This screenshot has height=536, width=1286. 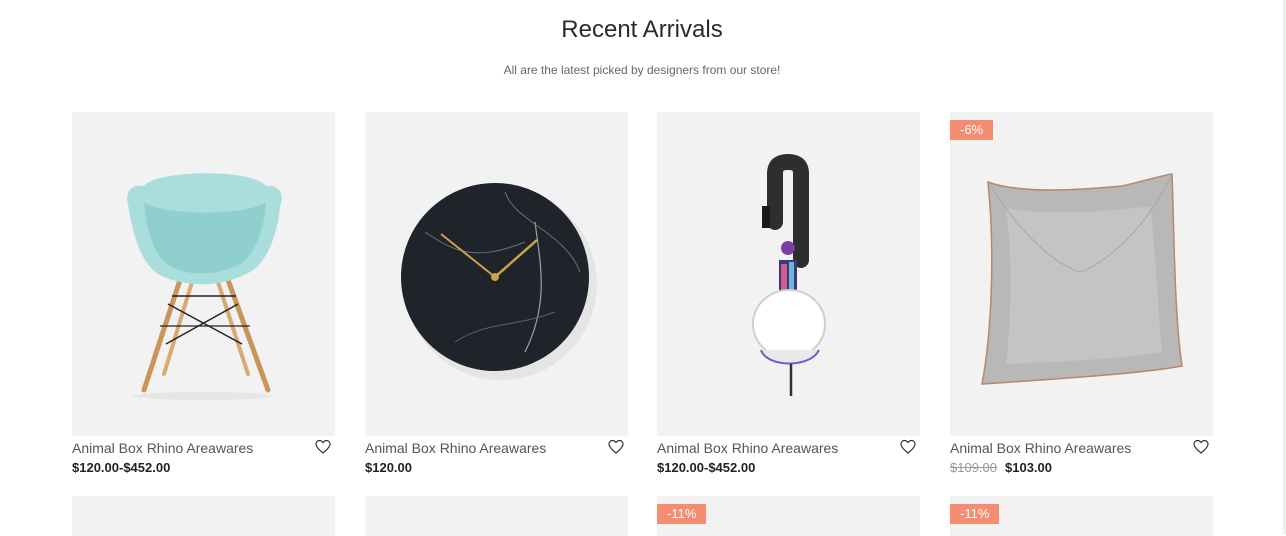 I want to click on discount-badge: -6%, so click(x=972, y=130).